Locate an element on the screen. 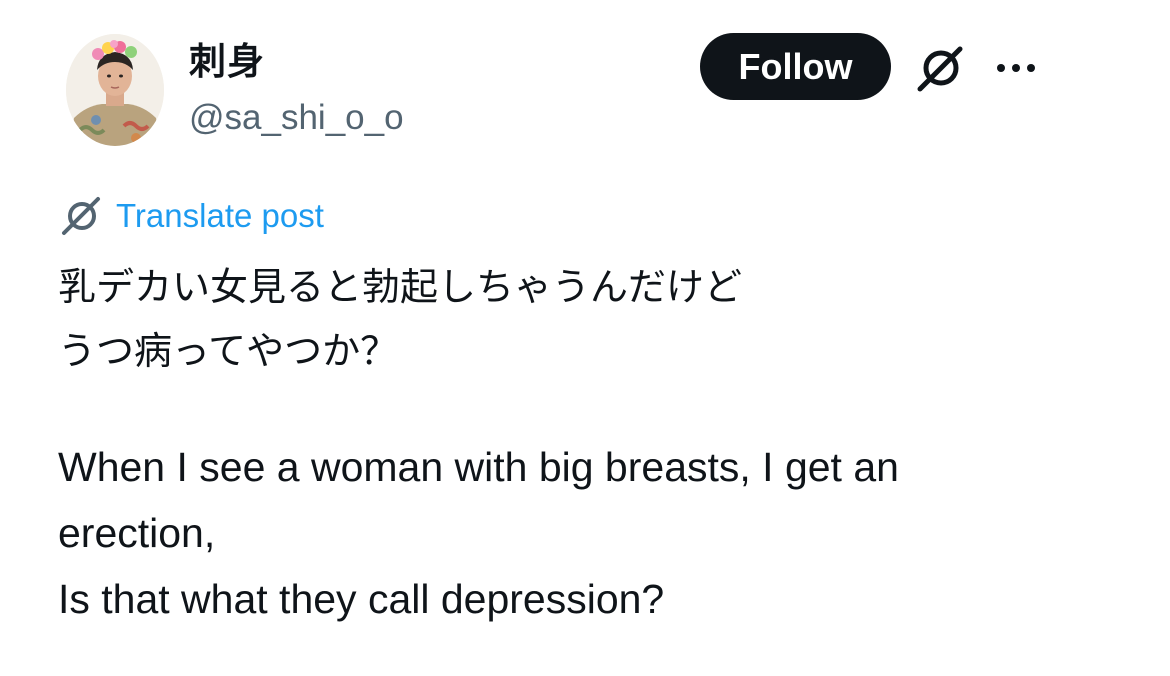 The height and width of the screenshot is (676, 1170). more-dots-icon is located at coordinates (1016, 68).